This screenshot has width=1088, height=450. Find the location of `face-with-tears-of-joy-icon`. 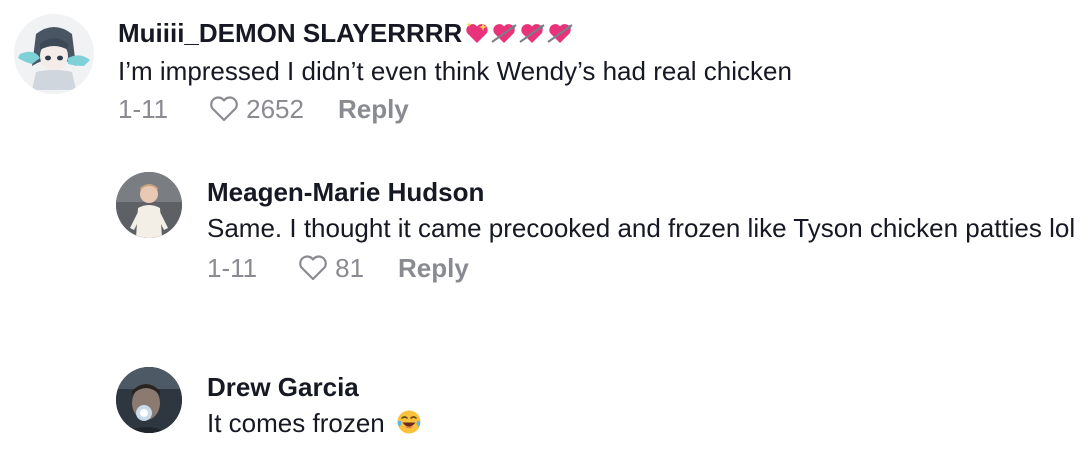

face-with-tears-of-joy-icon is located at coordinates (409, 422).